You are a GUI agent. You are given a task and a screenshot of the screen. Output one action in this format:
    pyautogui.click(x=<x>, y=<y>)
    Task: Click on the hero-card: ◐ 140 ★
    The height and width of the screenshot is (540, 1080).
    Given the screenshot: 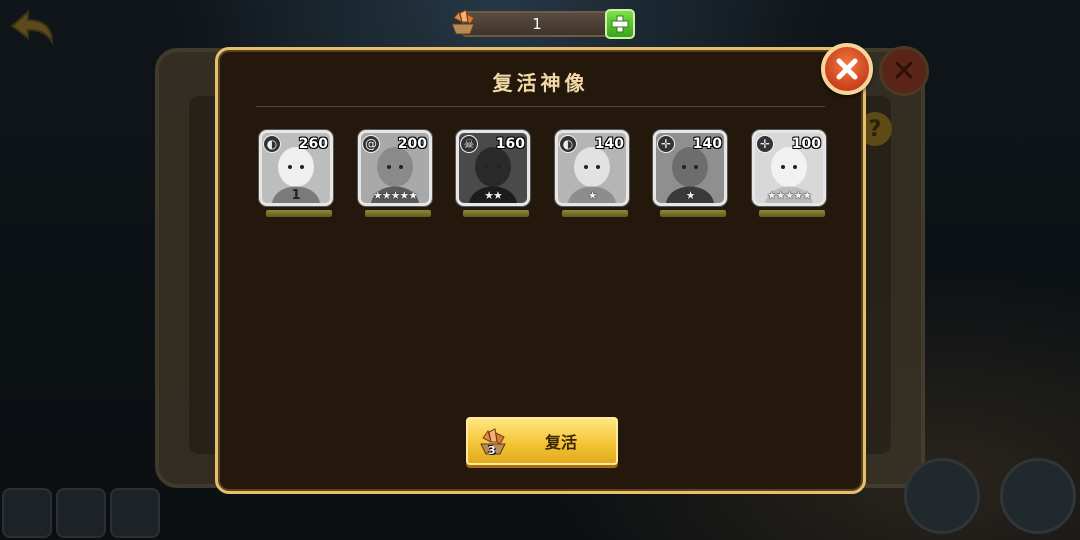 What is the action you would take?
    pyautogui.click(x=593, y=175)
    